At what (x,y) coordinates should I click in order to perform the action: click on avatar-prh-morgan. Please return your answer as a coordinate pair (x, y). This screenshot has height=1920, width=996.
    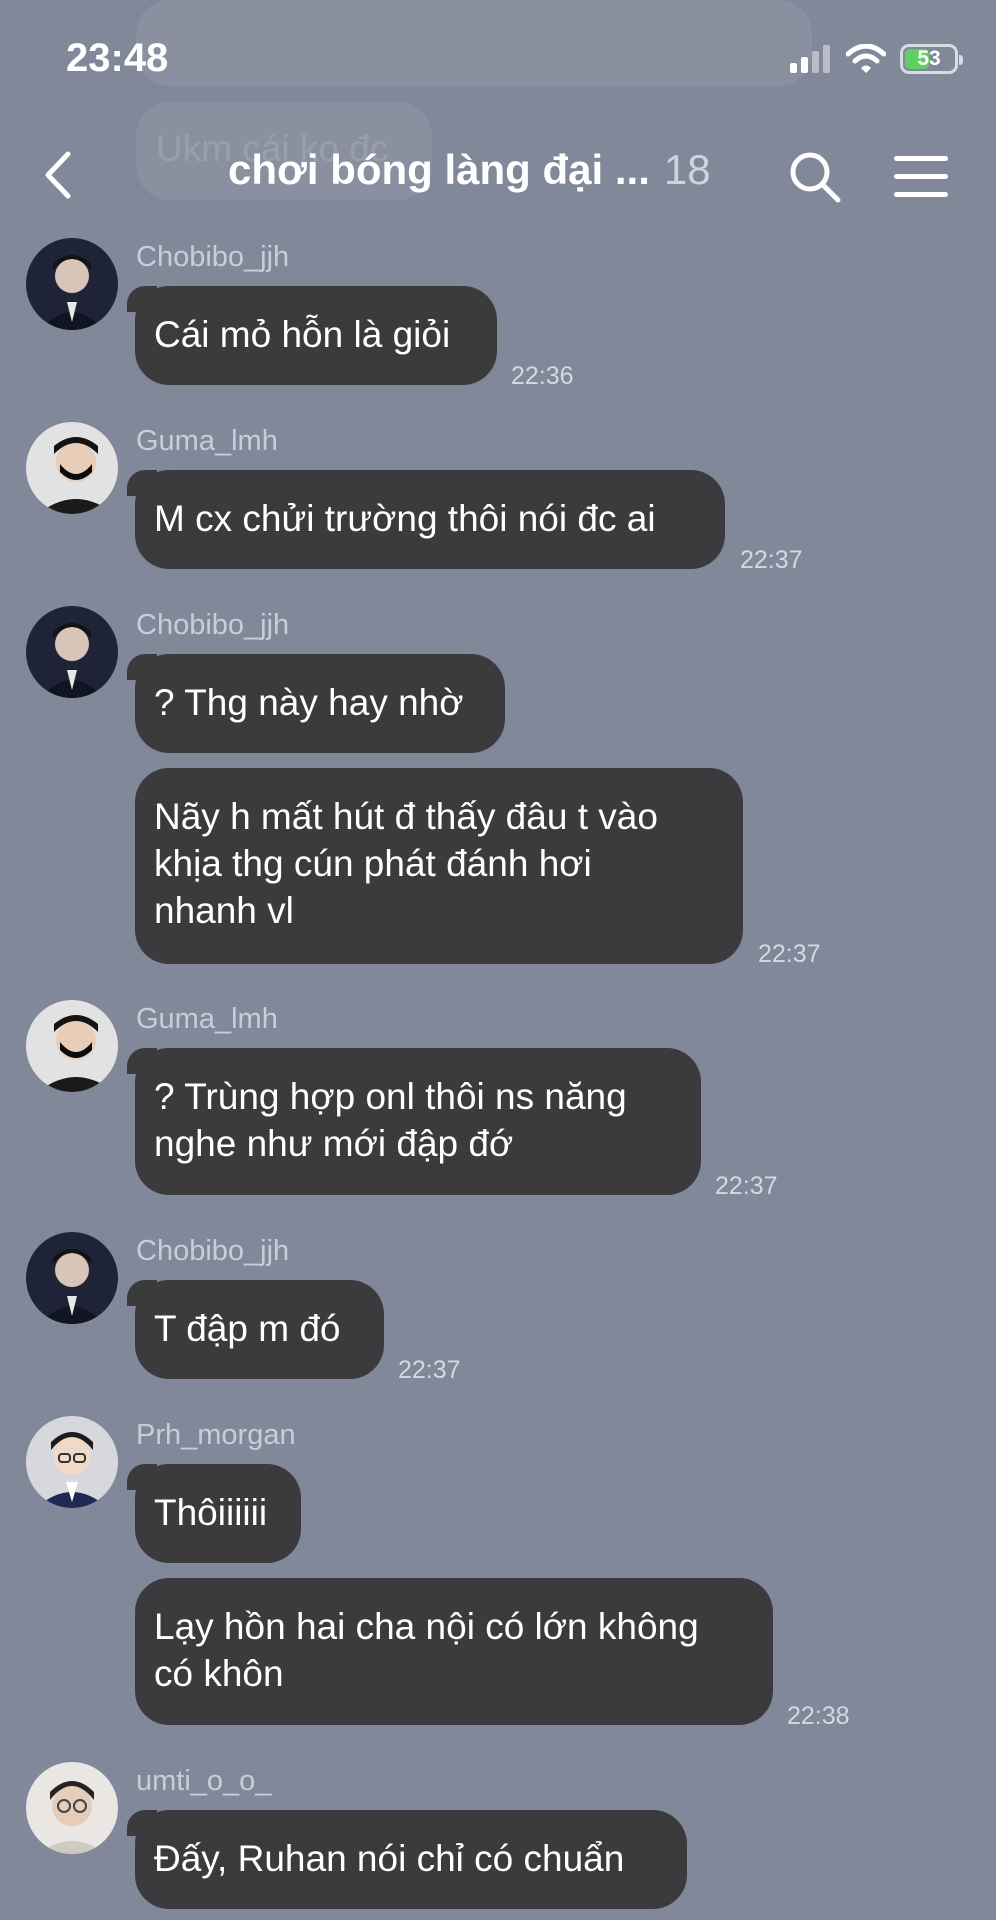
    Looking at the image, I should click on (72, 1462).